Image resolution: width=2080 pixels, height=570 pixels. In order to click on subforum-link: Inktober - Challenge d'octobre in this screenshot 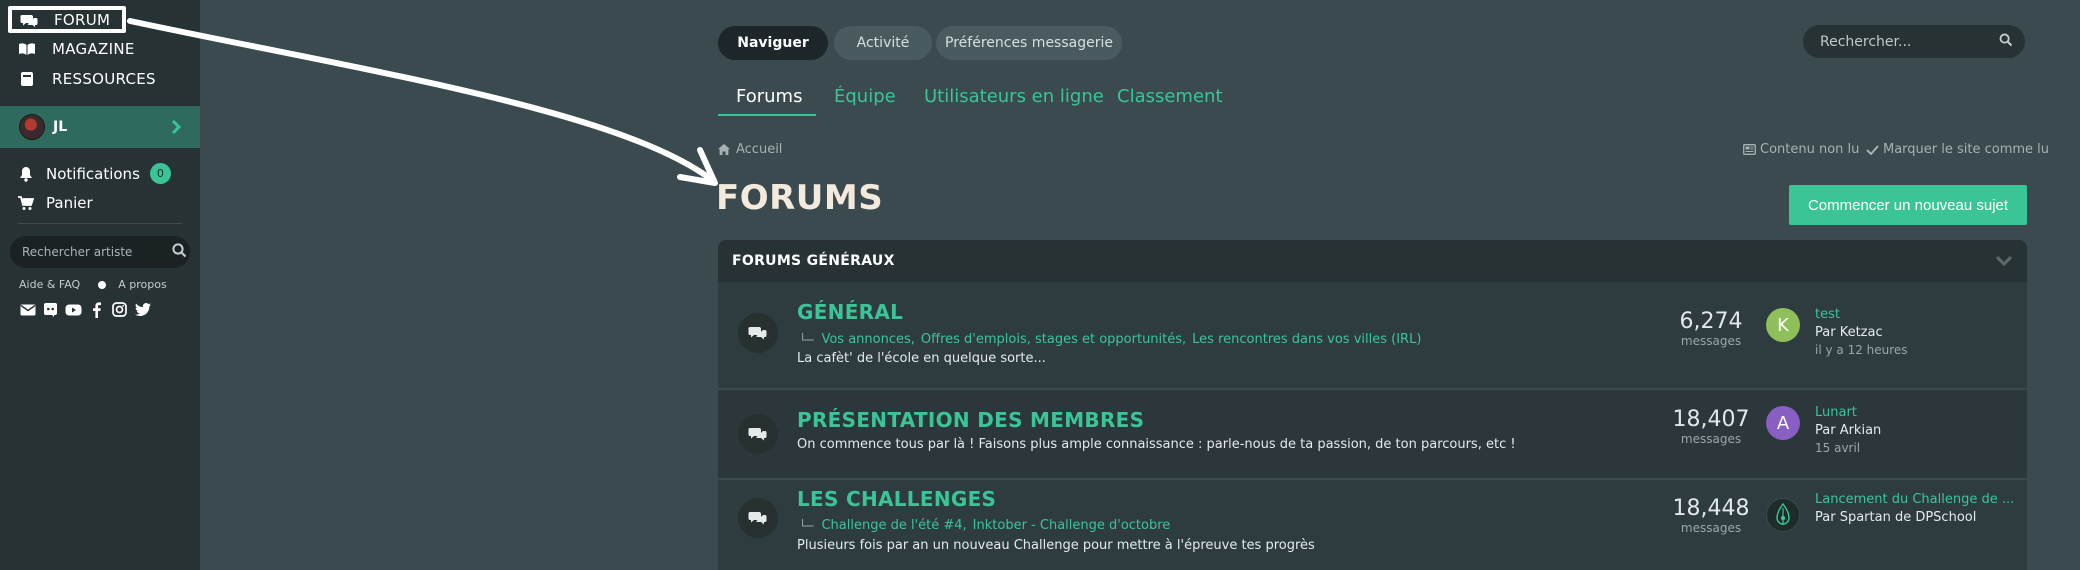, I will do `click(1072, 525)`.